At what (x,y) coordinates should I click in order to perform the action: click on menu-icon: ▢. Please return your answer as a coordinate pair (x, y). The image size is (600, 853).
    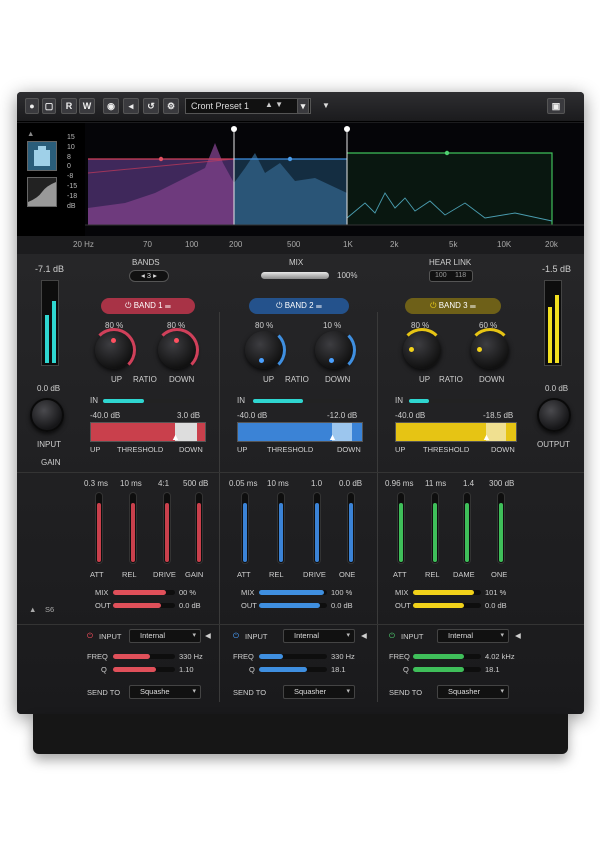
    Looking at the image, I should click on (49, 106).